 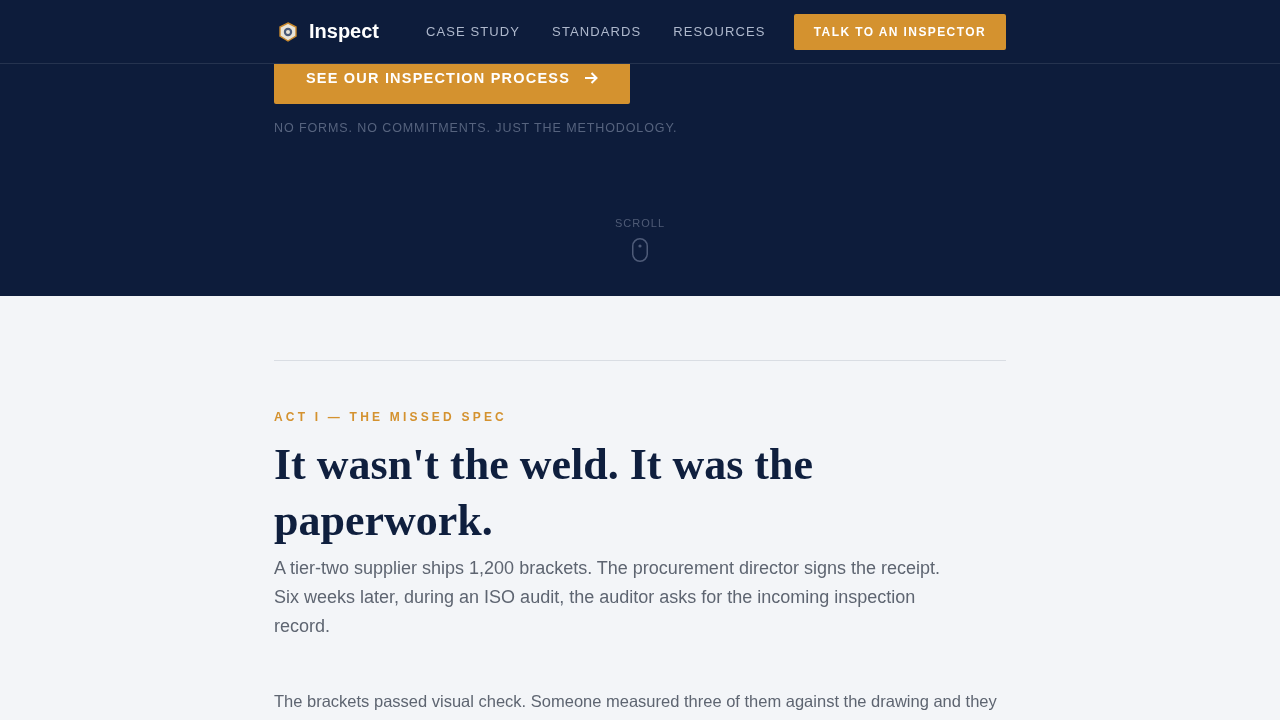 What do you see at coordinates (476, 128) in the screenshot?
I see `hero-note: NO FORMS. NO COMMITMENTS. JUST THE METHODOLOGY.` at bounding box center [476, 128].